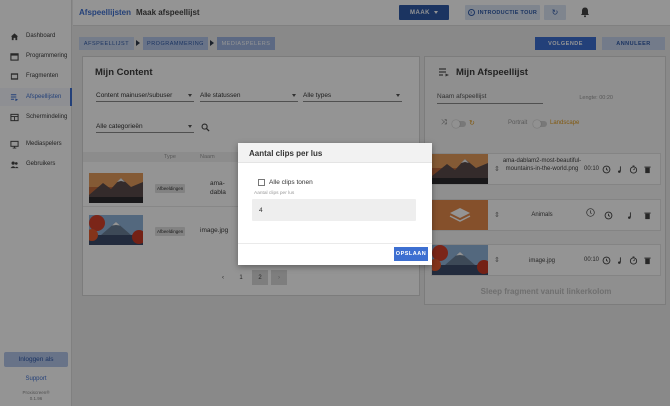  I want to click on save-button: OPSLAAN, so click(411, 254).